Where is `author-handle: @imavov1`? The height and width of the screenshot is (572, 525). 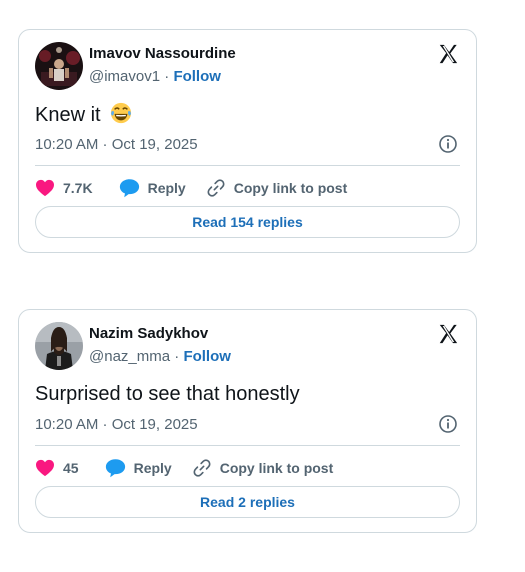
author-handle: @imavov1 is located at coordinates (124, 76).